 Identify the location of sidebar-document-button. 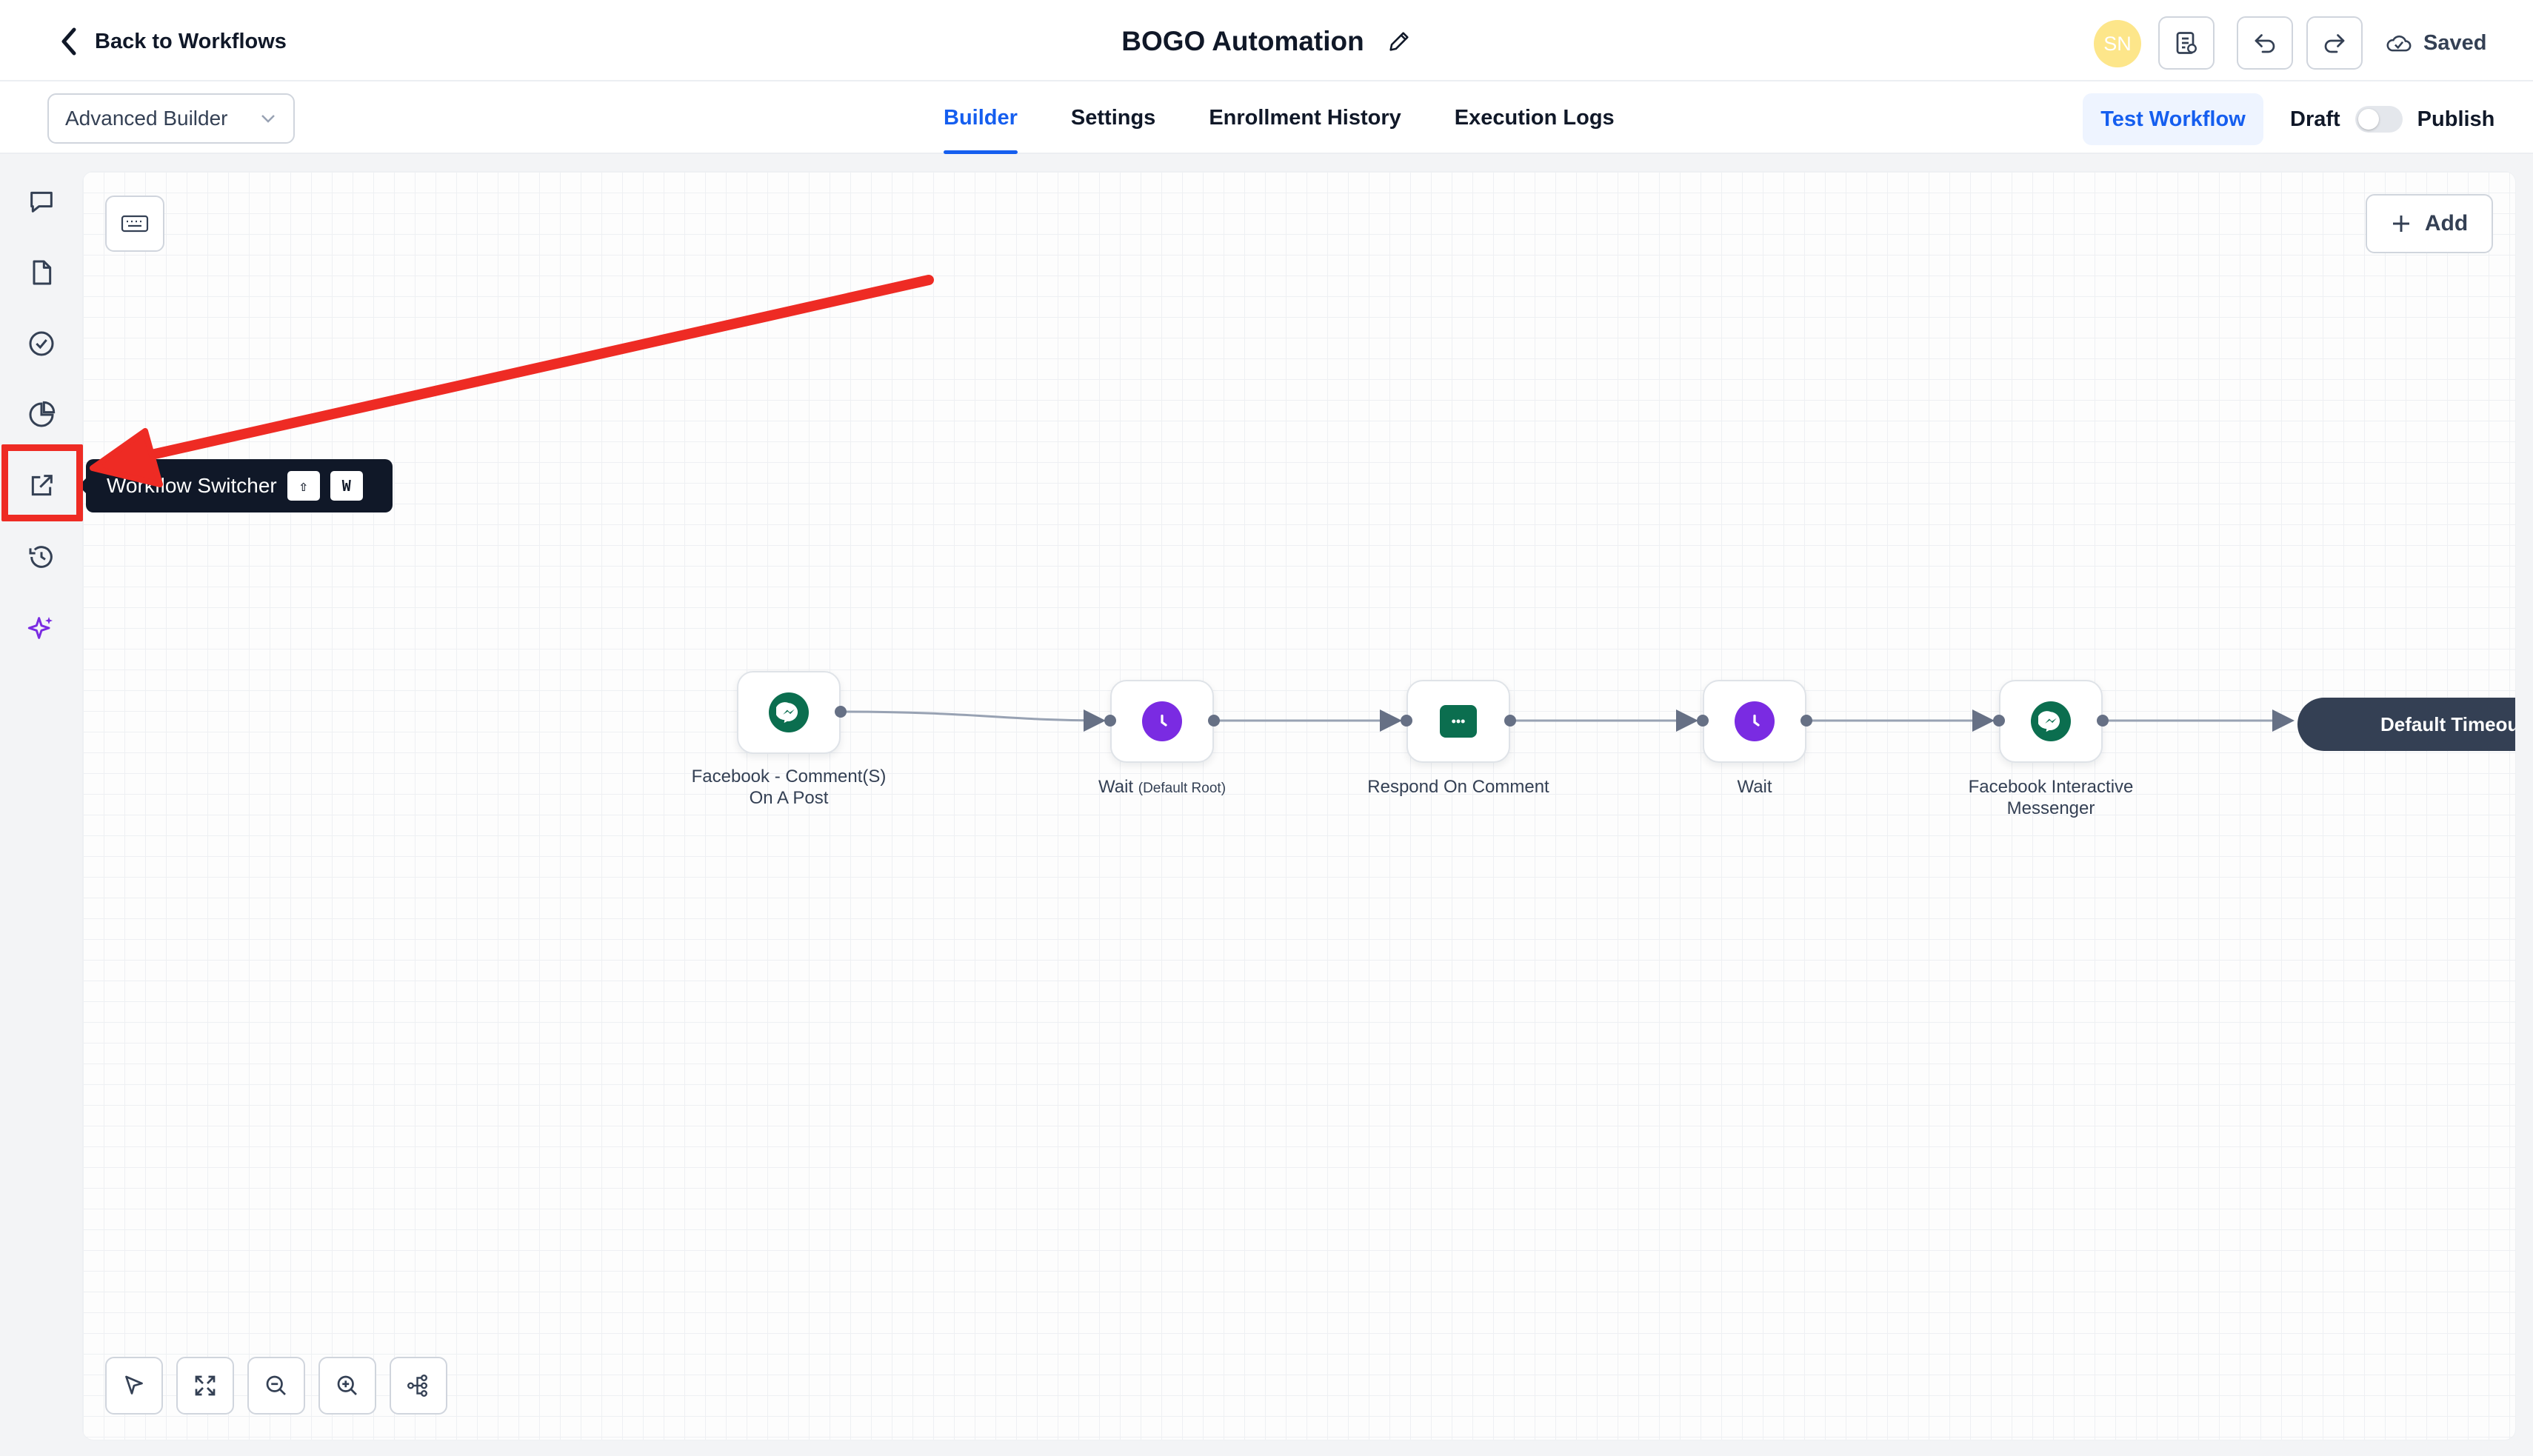
(41, 272).